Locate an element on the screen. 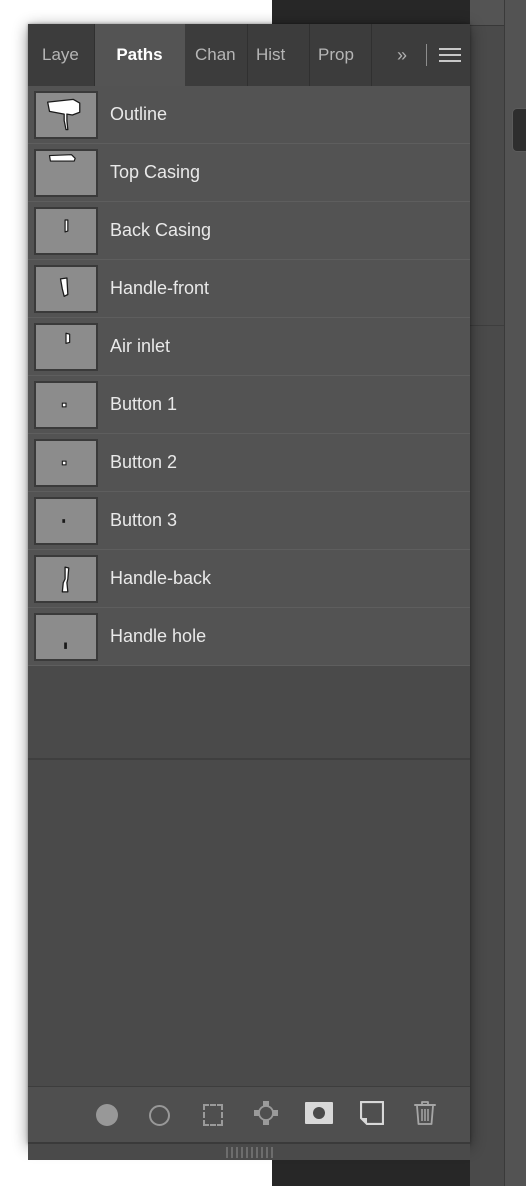 The width and height of the screenshot is (526, 1186). path-name-label: Air inlet is located at coordinates (140, 346).